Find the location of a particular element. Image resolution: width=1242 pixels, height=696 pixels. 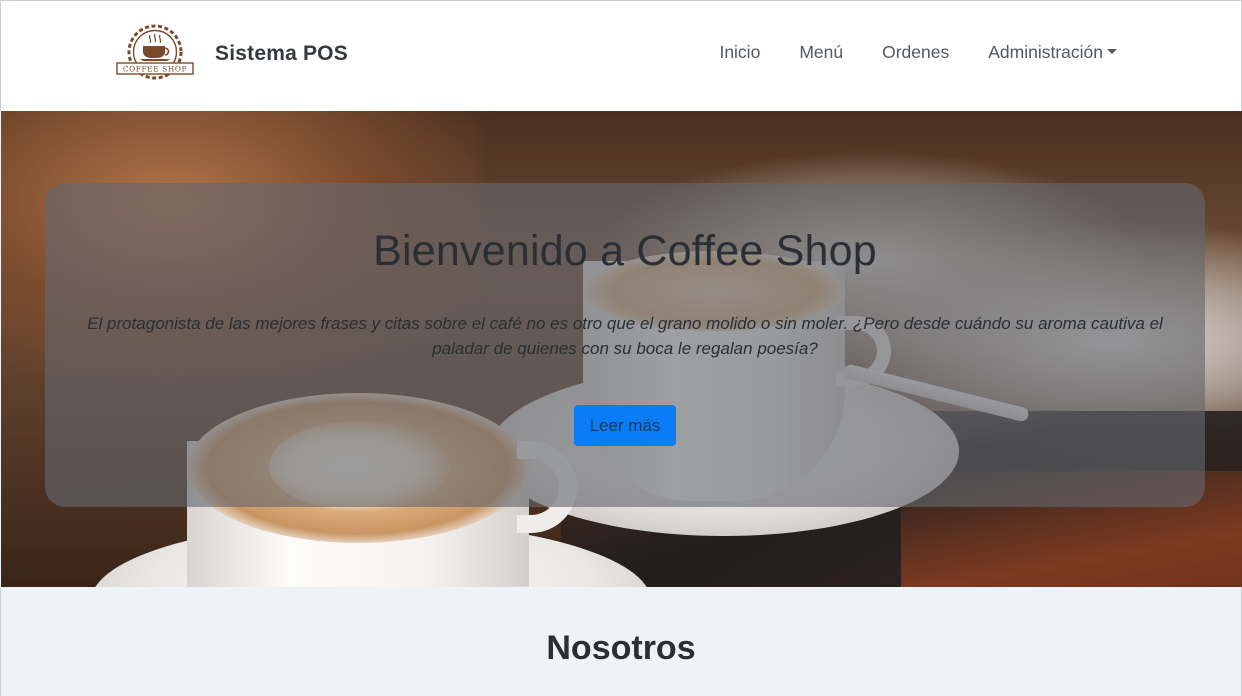

nav-link-label: Menú is located at coordinates (821, 52).